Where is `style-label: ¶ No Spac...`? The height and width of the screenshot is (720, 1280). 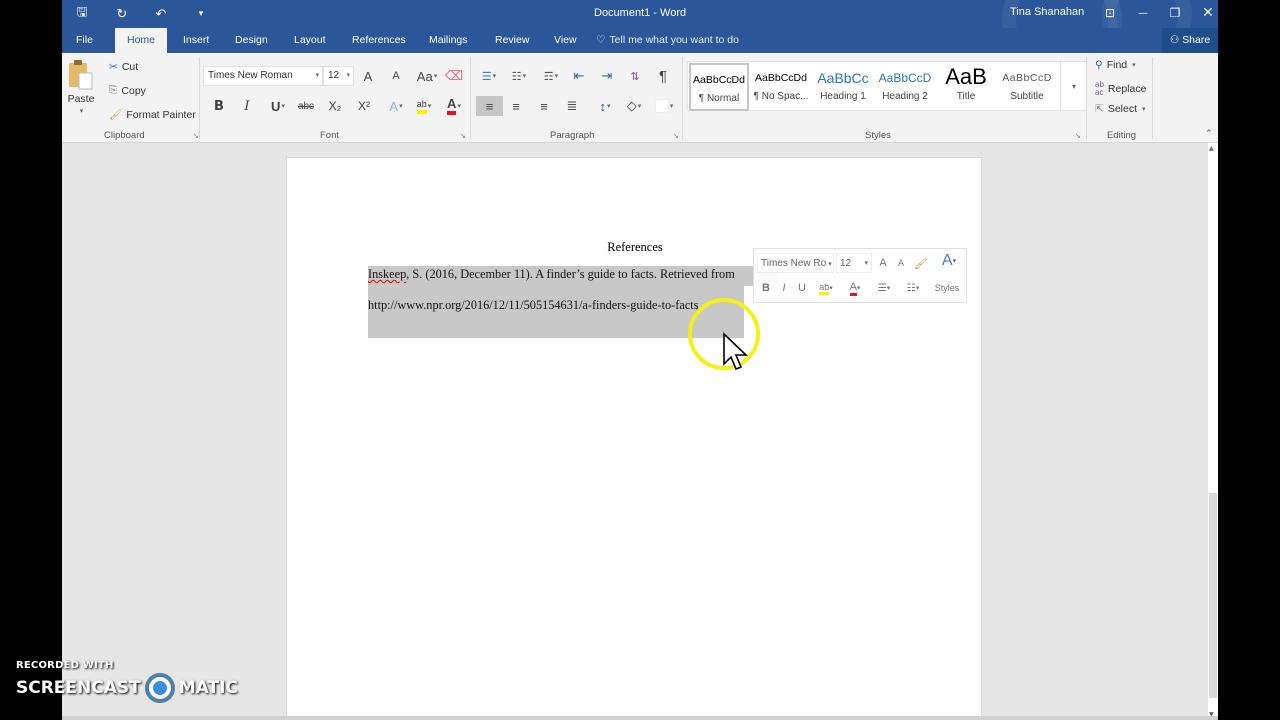
style-label: ¶ No Spac... is located at coordinates (781, 96).